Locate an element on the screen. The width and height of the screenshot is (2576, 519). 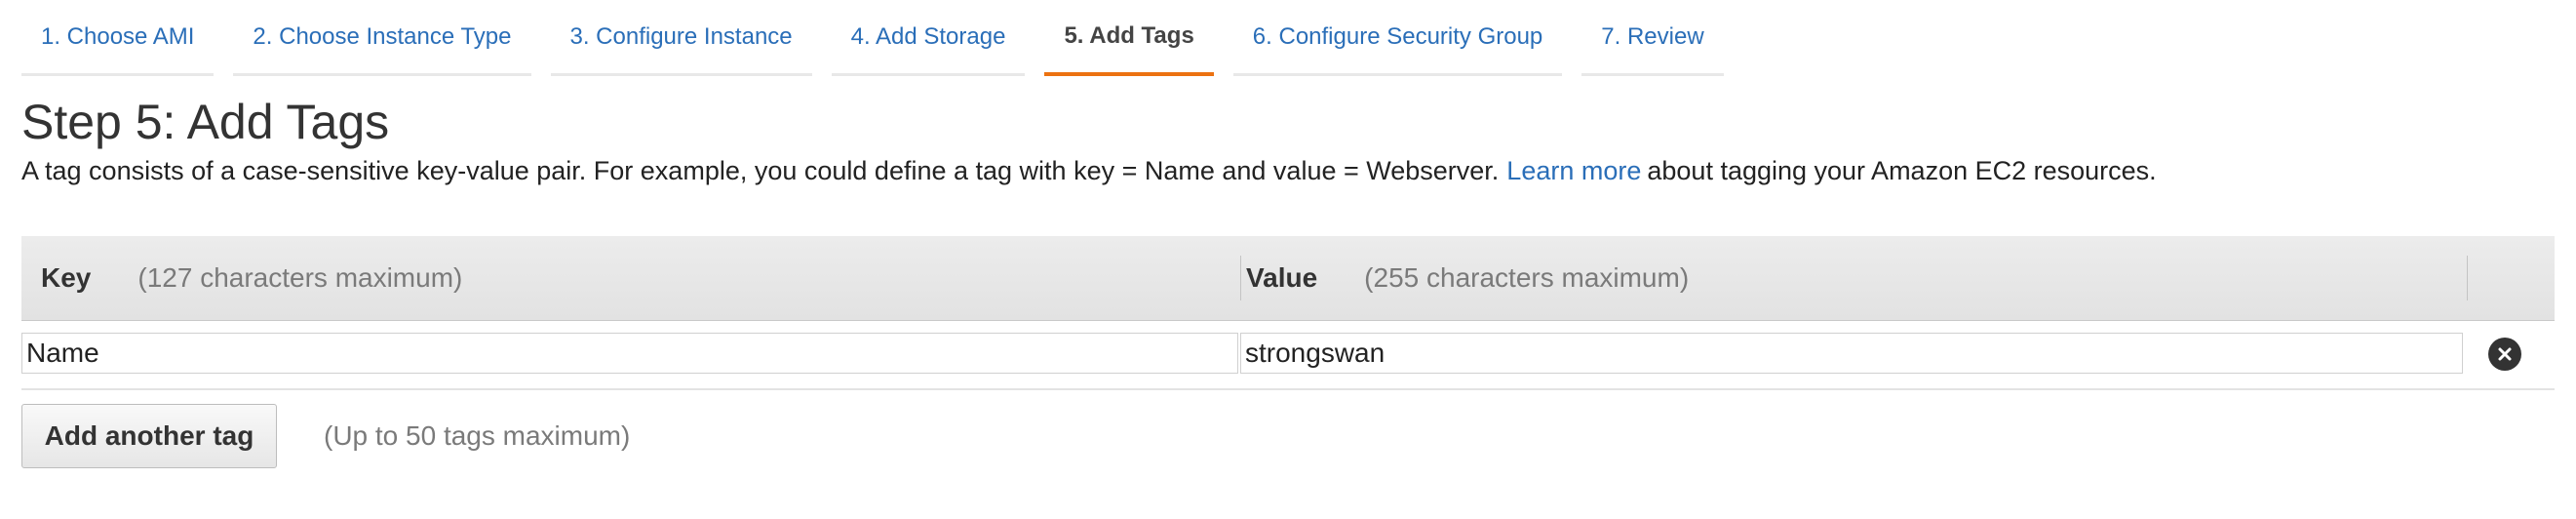
close-circle-icon is located at coordinates (2505, 354).